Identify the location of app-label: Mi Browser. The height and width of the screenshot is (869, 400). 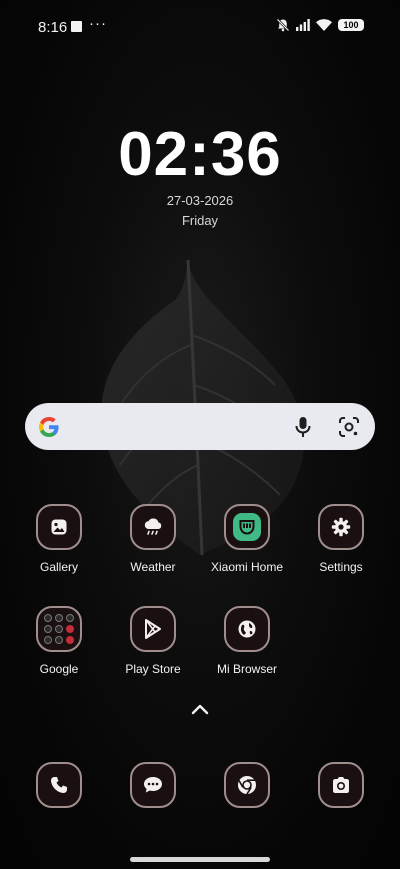
(246, 669).